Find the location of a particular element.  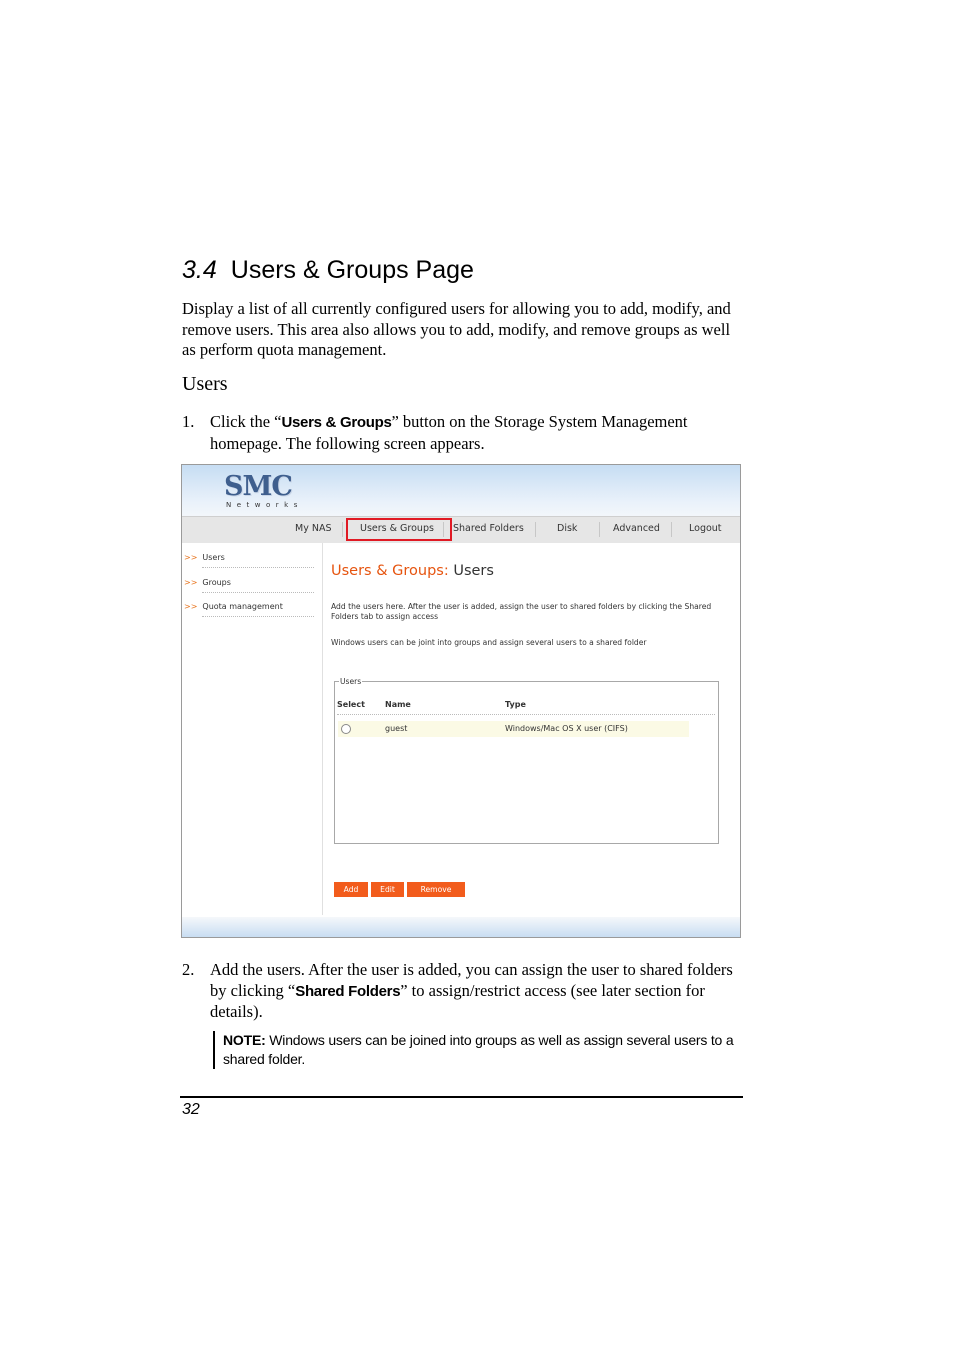

smc-logo: SMC Networks is located at coordinates (263, 490).